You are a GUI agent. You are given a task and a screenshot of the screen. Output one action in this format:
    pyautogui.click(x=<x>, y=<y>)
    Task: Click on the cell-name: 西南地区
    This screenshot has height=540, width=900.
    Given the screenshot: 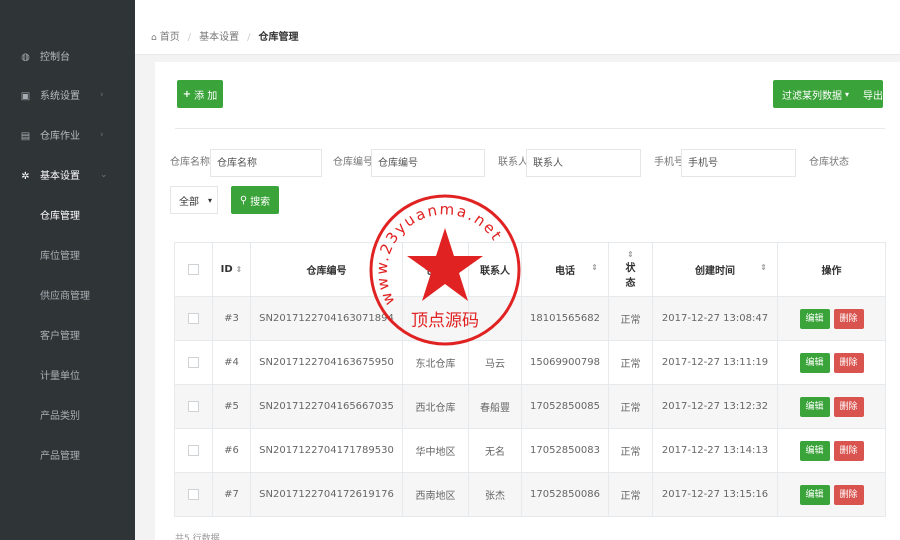 What is the action you would take?
    pyautogui.click(x=435, y=494)
    